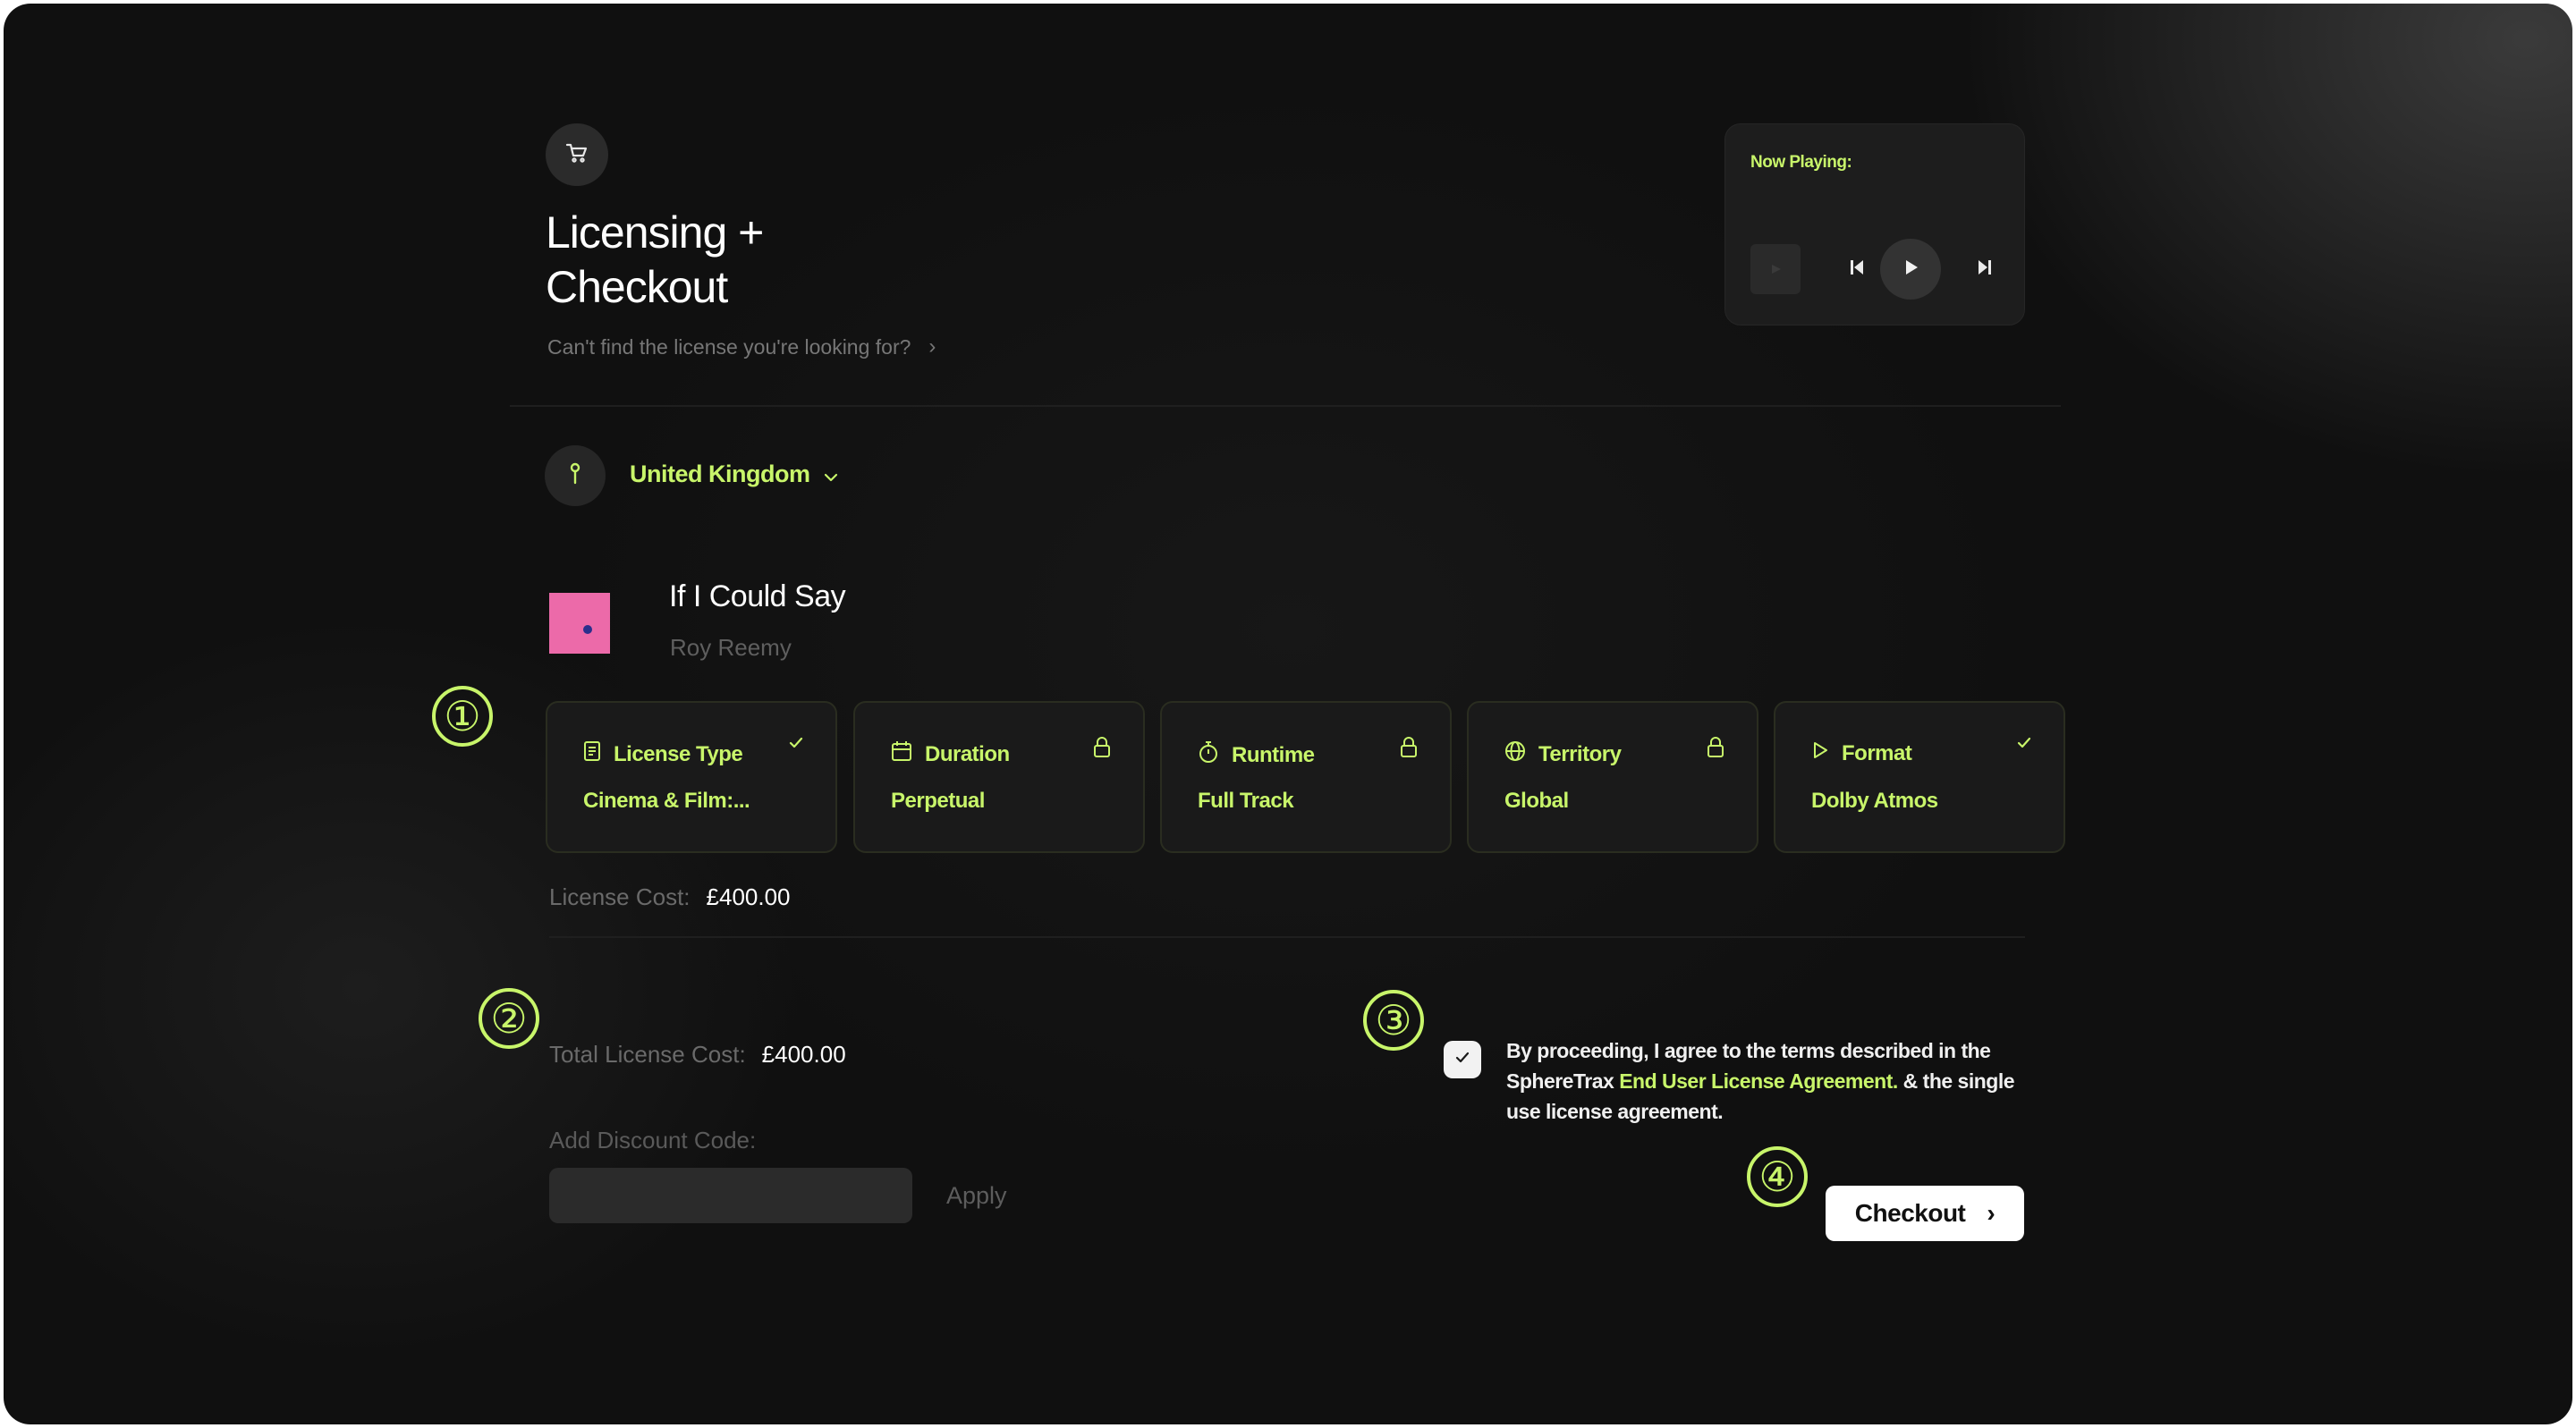 This screenshot has width=2576, height=1428. What do you see at coordinates (1246, 801) in the screenshot?
I see `option-value: Full Track` at bounding box center [1246, 801].